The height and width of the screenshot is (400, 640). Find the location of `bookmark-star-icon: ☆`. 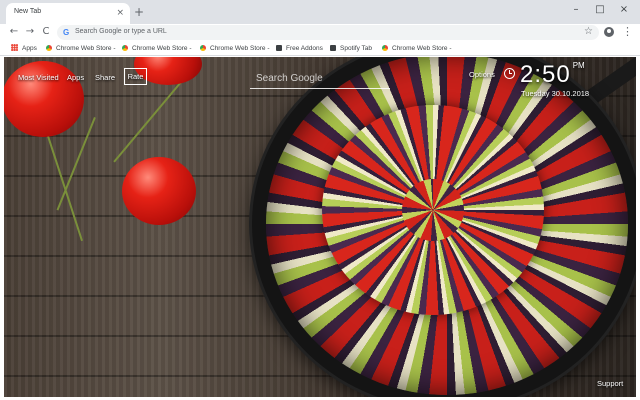

bookmark-star-icon: ☆ is located at coordinates (588, 32).